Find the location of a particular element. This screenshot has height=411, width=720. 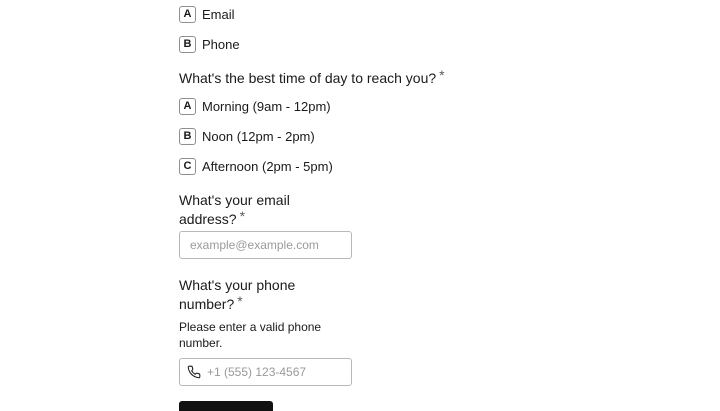

email-question-line2: address? is located at coordinates (208, 219).